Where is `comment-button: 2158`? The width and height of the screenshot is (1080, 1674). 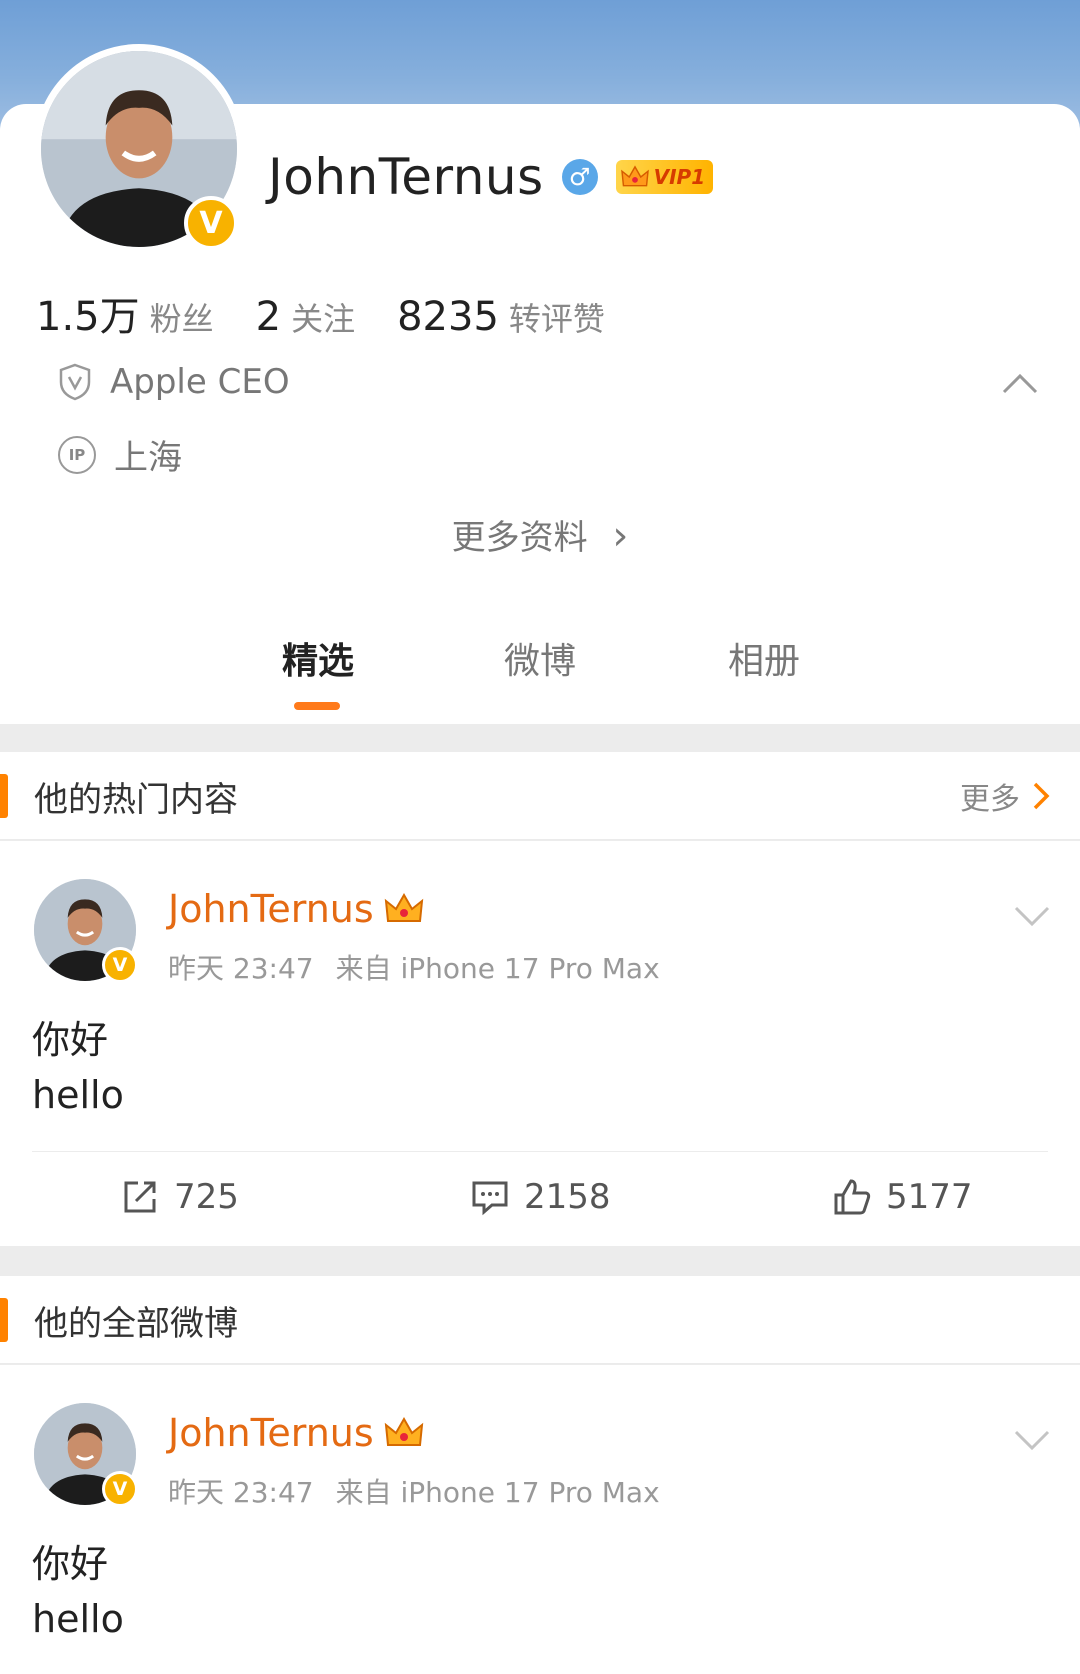 comment-button: 2158 is located at coordinates (540, 1197).